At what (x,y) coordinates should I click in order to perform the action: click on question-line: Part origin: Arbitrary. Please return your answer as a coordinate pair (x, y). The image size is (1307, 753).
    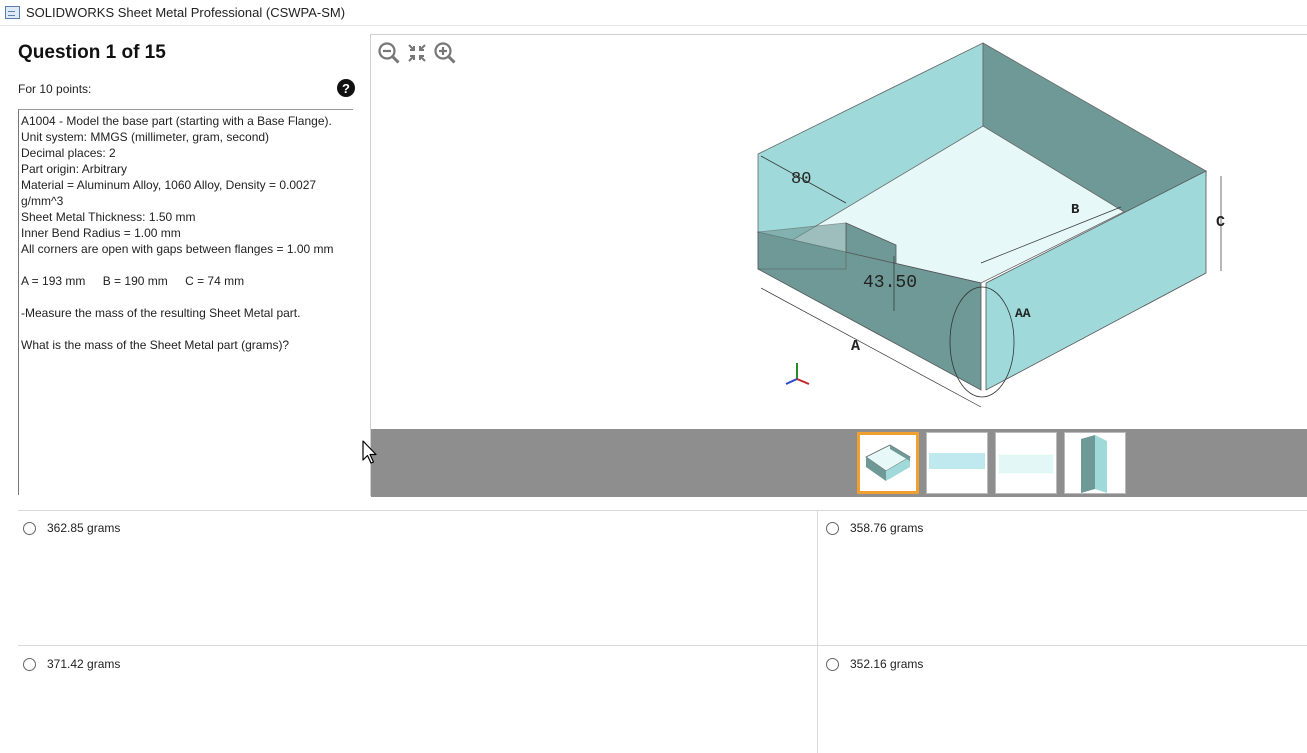
    Looking at the image, I should click on (74, 169).